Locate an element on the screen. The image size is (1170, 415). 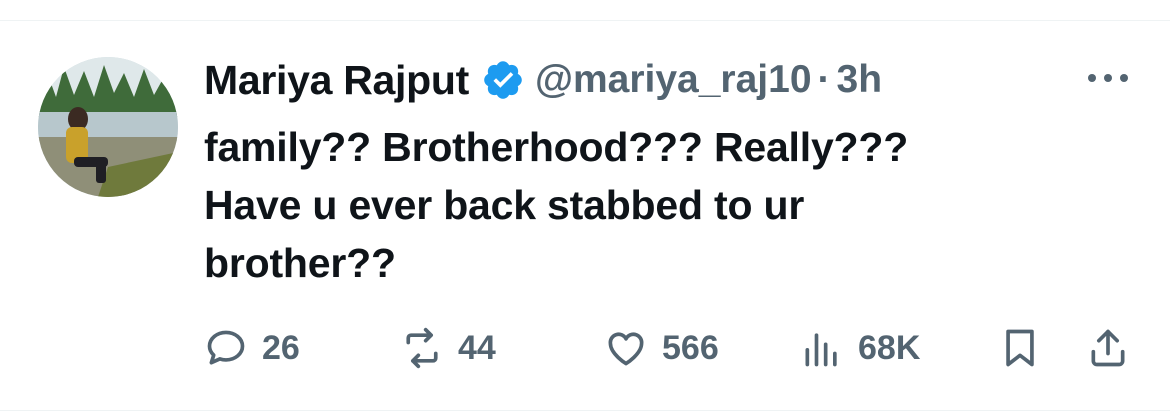
tweet-text-line: brother?? is located at coordinates (300, 263).